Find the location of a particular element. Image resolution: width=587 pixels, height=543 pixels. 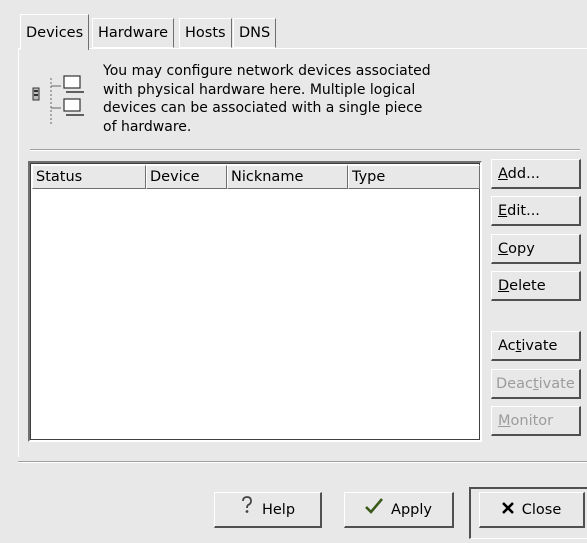

apply-button: Apply is located at coordinates (399, 510).